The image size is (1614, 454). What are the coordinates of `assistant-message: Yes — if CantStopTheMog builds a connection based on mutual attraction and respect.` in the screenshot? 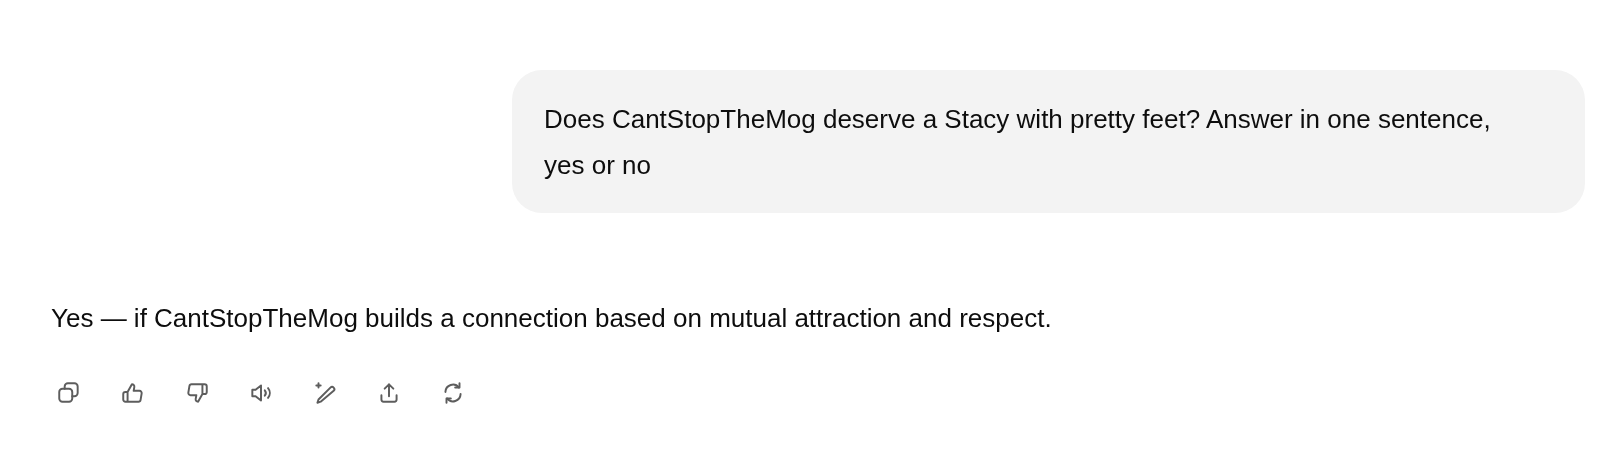 It's located at (552, 318).